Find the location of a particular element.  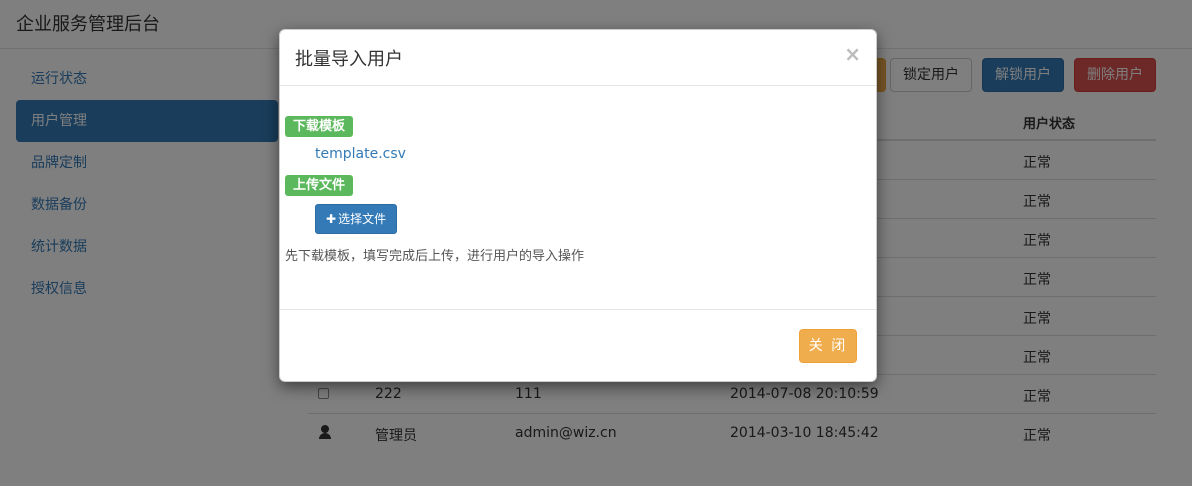

plus-icon: ✚ is located at coordinates (331, 219).